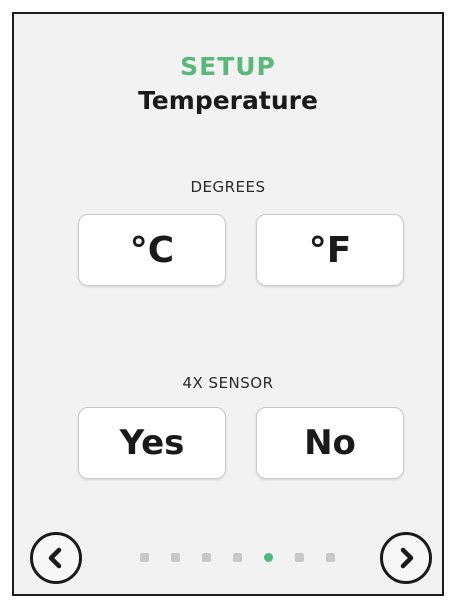 The width and height of the screenshot is (460, 603). I want to click on chevron-left-icon, so click(55, 558).